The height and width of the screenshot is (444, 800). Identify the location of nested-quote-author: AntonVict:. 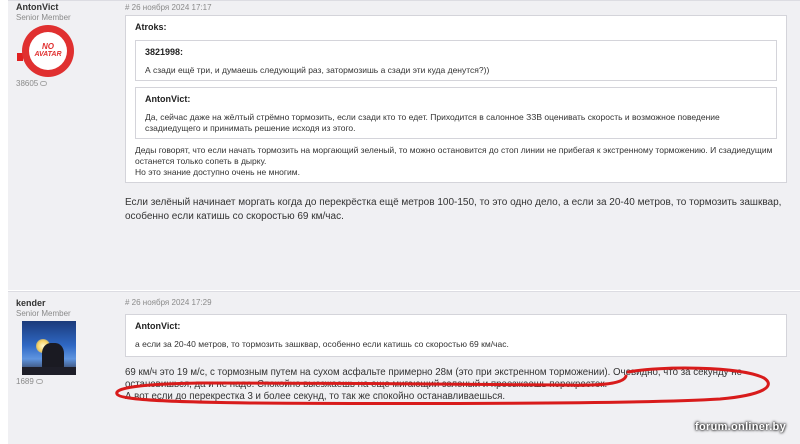
(168, 99).